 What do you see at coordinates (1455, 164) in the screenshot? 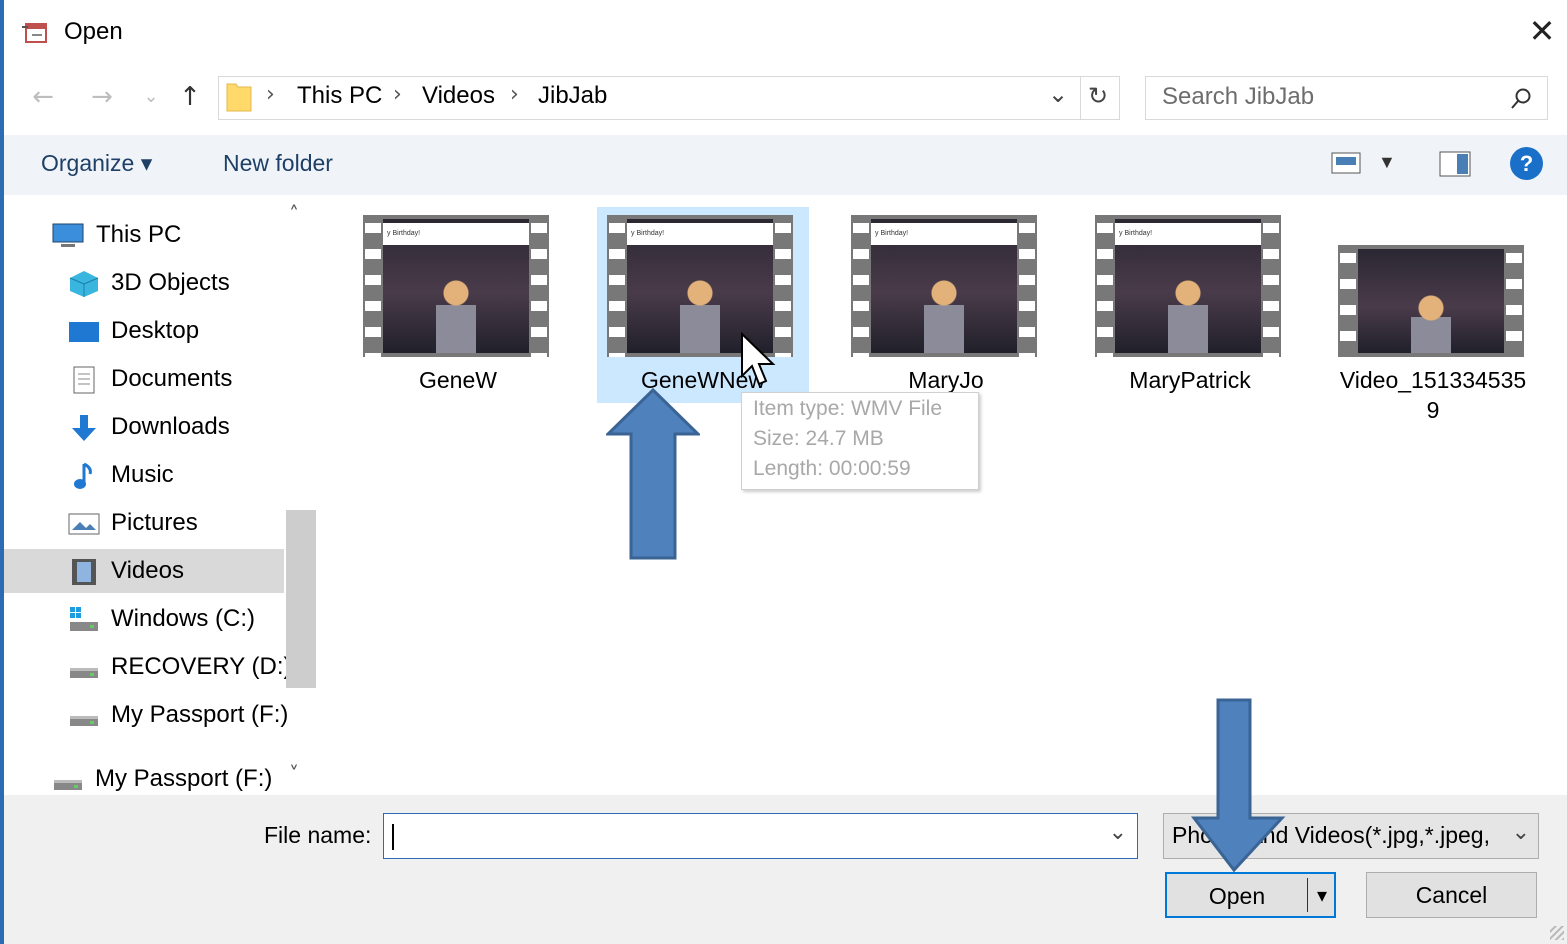
I see `preview-pane-icon` at bounding box center [1455, 164].